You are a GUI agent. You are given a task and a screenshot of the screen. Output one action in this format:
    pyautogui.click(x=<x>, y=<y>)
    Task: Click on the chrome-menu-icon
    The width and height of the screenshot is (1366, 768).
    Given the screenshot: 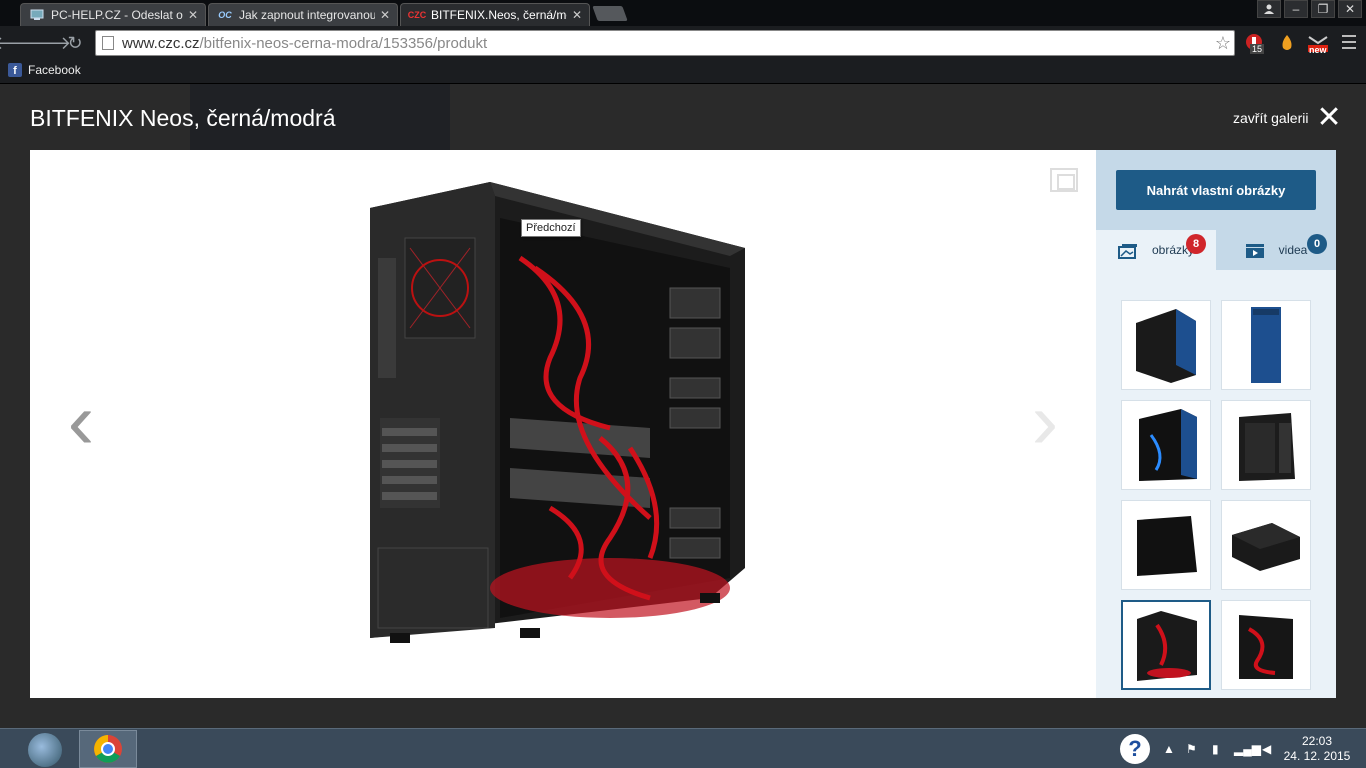 What is the action you would take?
    pyautogui.click(x=1349, y=42)
    